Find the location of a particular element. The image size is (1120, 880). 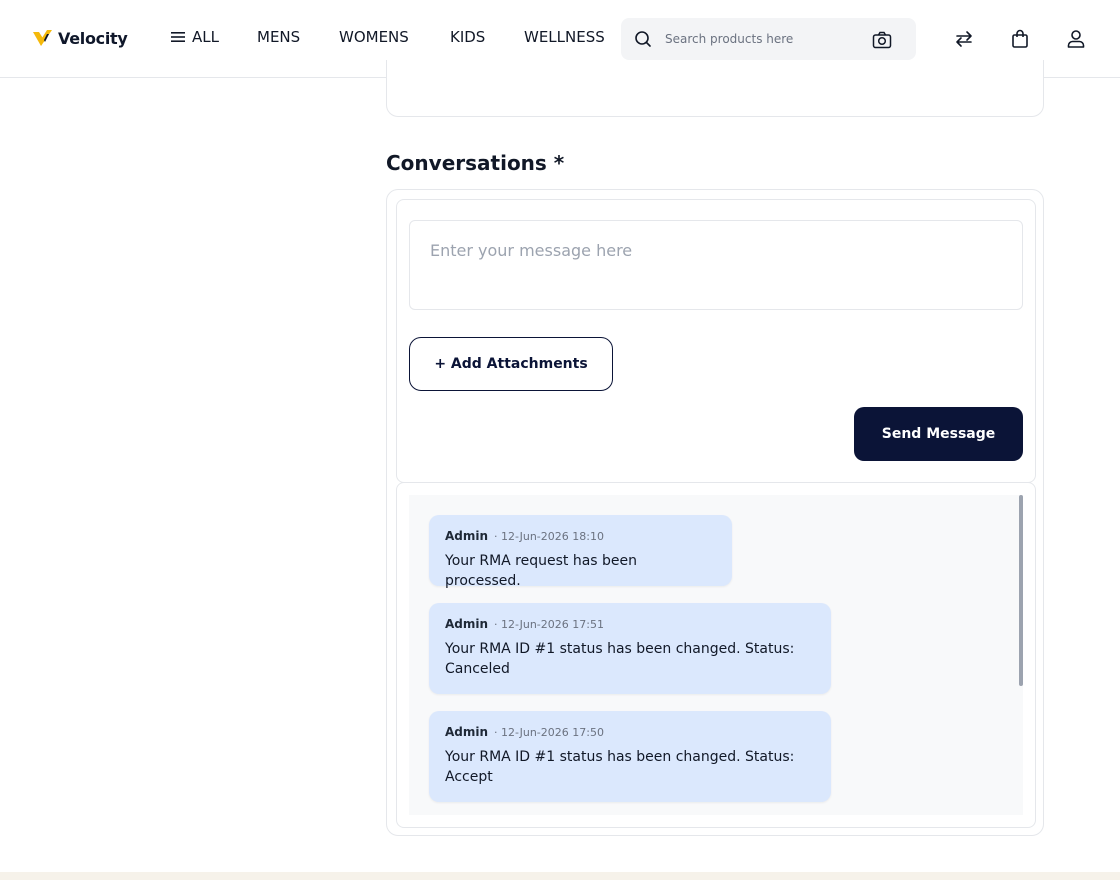

search-input is located at coordinates (760, 39).